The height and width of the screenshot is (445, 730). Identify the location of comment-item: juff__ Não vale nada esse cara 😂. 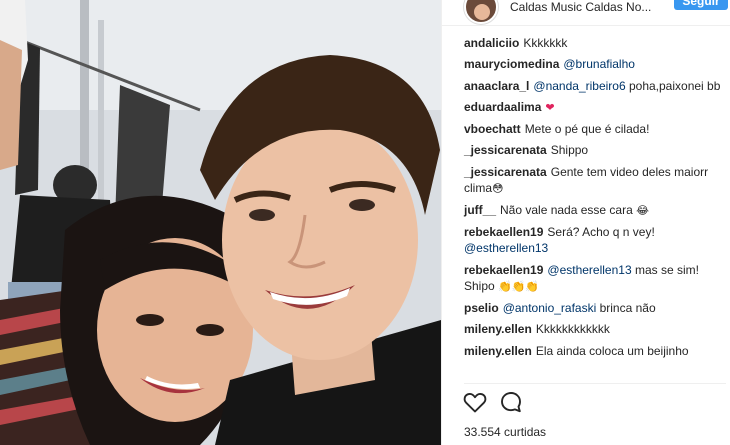
(595, 210).